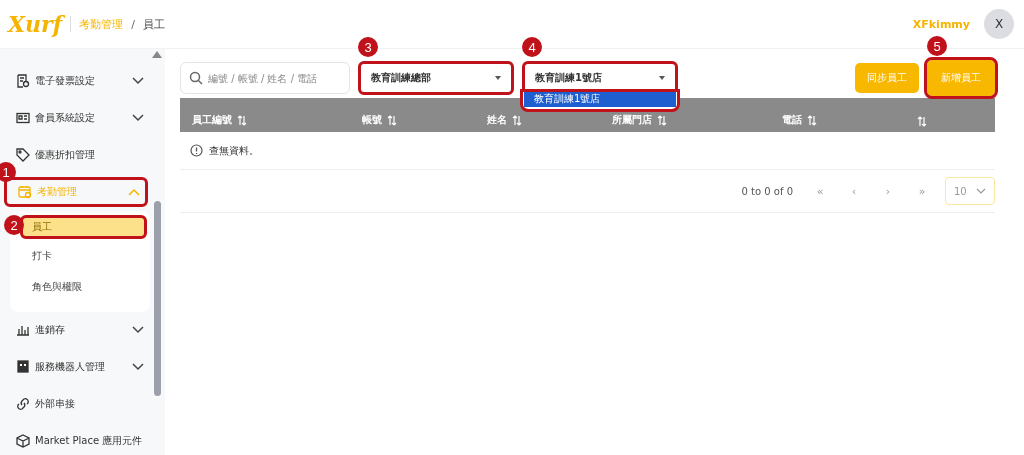  Describe the element at coordinates (922, 191) in the screenshot. I see `page-nav-button: »` at that location.